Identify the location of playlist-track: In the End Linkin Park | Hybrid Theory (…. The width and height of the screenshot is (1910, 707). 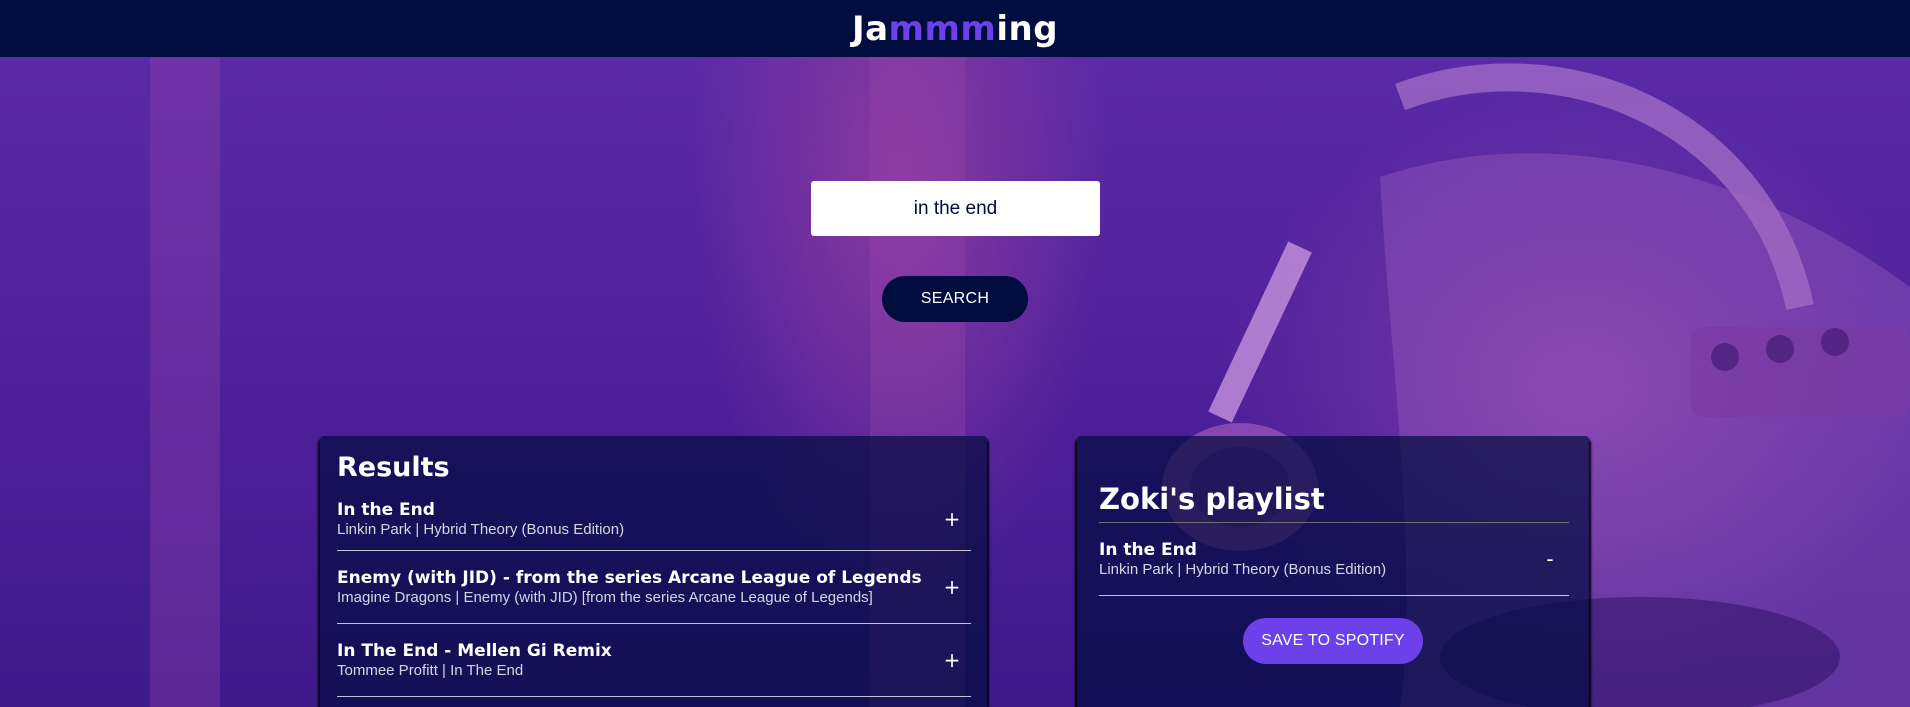
(1334, 559).